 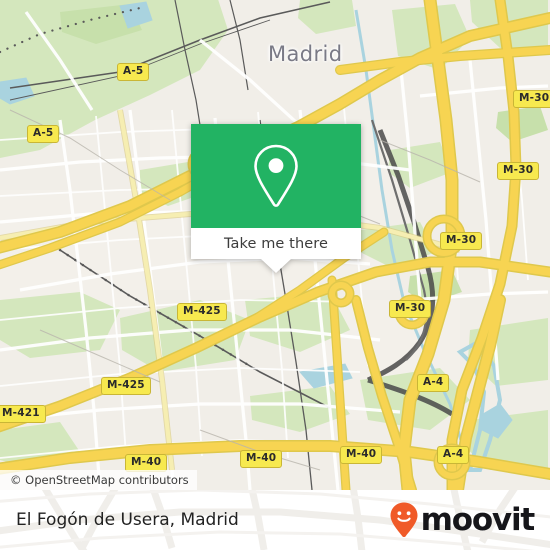 I want to click on map-pin-icon, so click(x=276, y=175).